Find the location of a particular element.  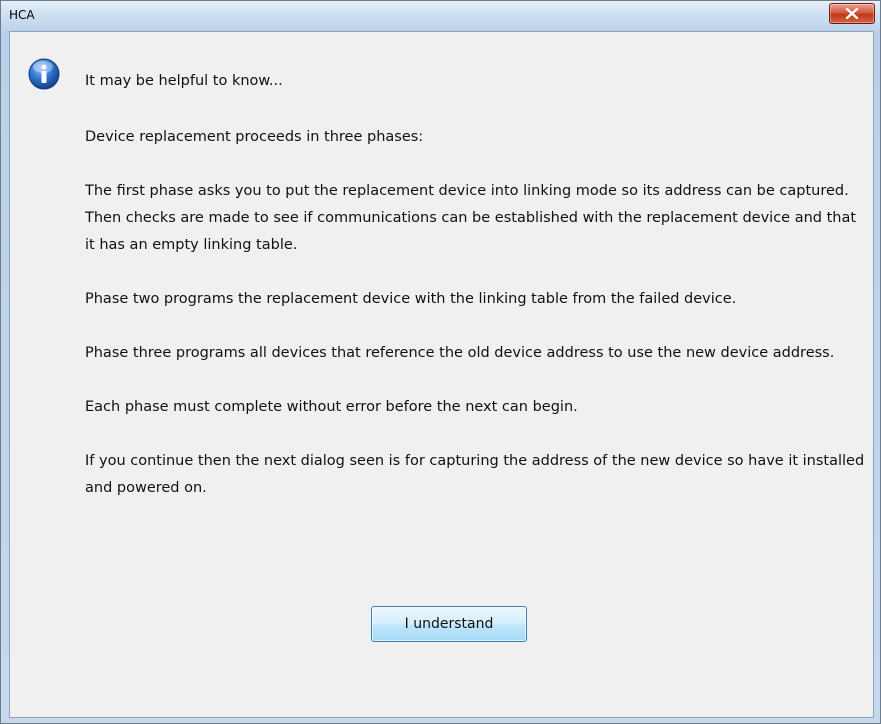

close-icon is located at coordinates (852, 13).